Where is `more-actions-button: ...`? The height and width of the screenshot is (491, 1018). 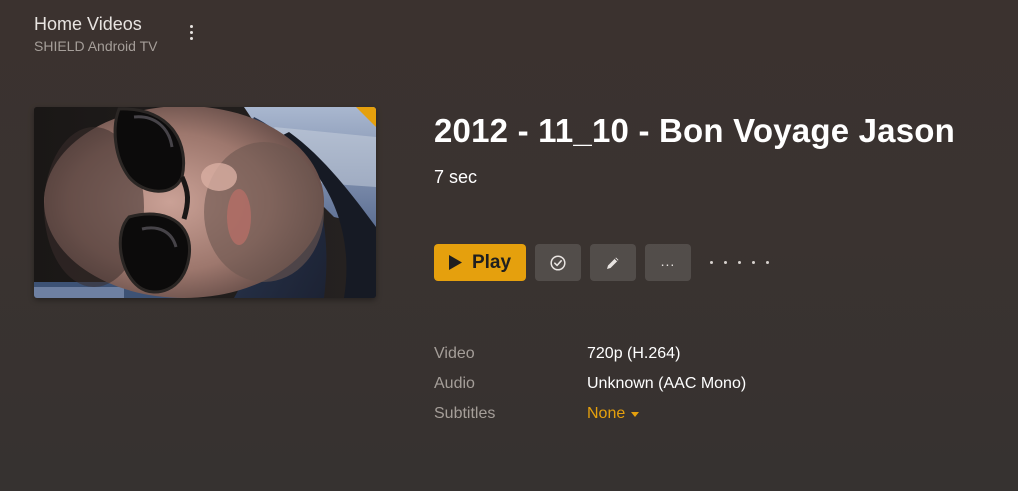
more-actions-button: ... is located at coordinates (668, 262).